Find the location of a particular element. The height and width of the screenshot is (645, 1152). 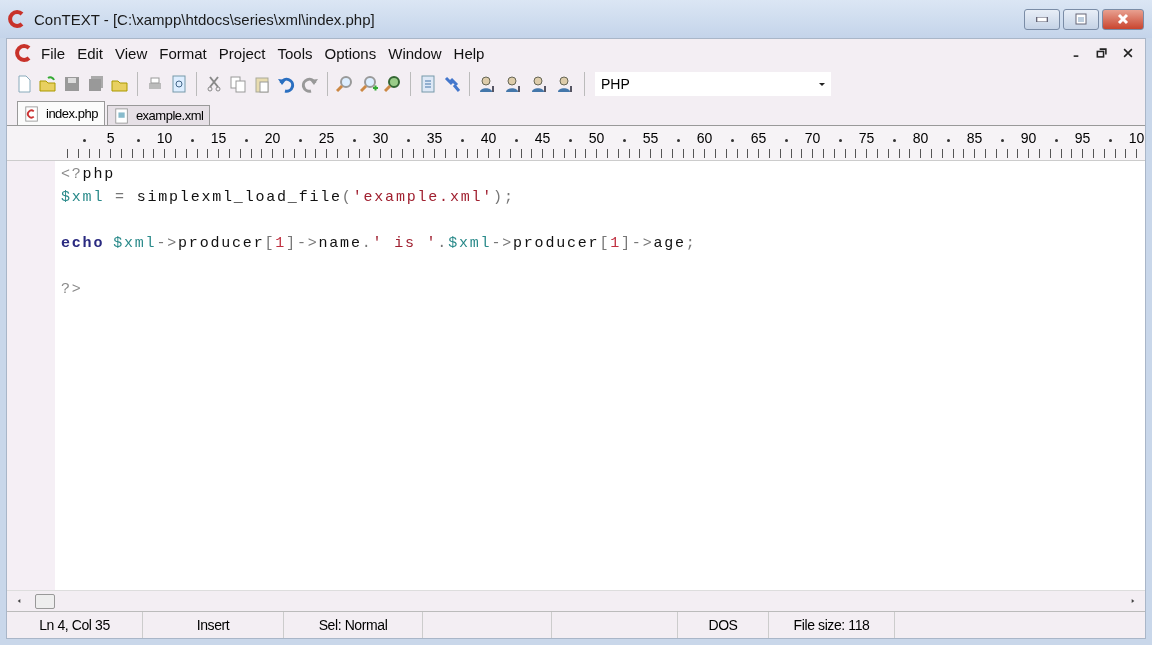

ruler-number: 40 is located at coordinates (488, 138).